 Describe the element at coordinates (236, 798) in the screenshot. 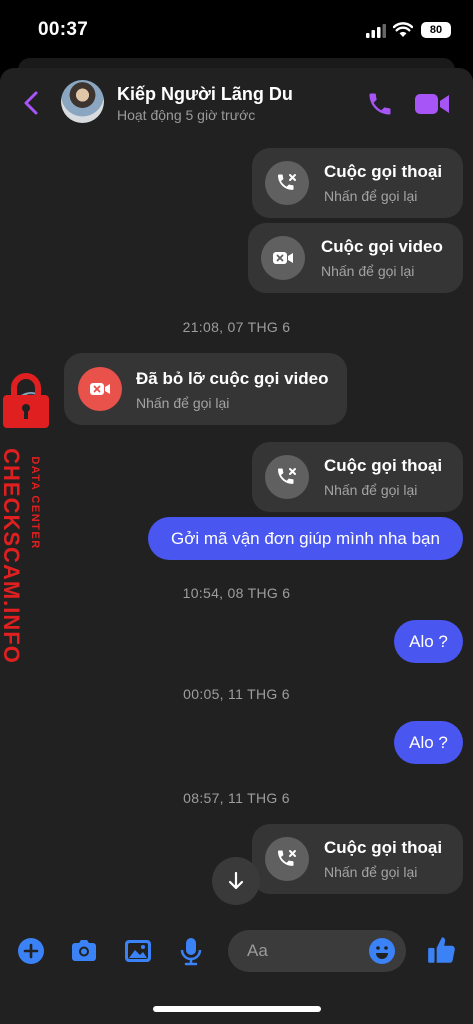

I see `timestamp: 08:57, 11 THG 6` at that location.